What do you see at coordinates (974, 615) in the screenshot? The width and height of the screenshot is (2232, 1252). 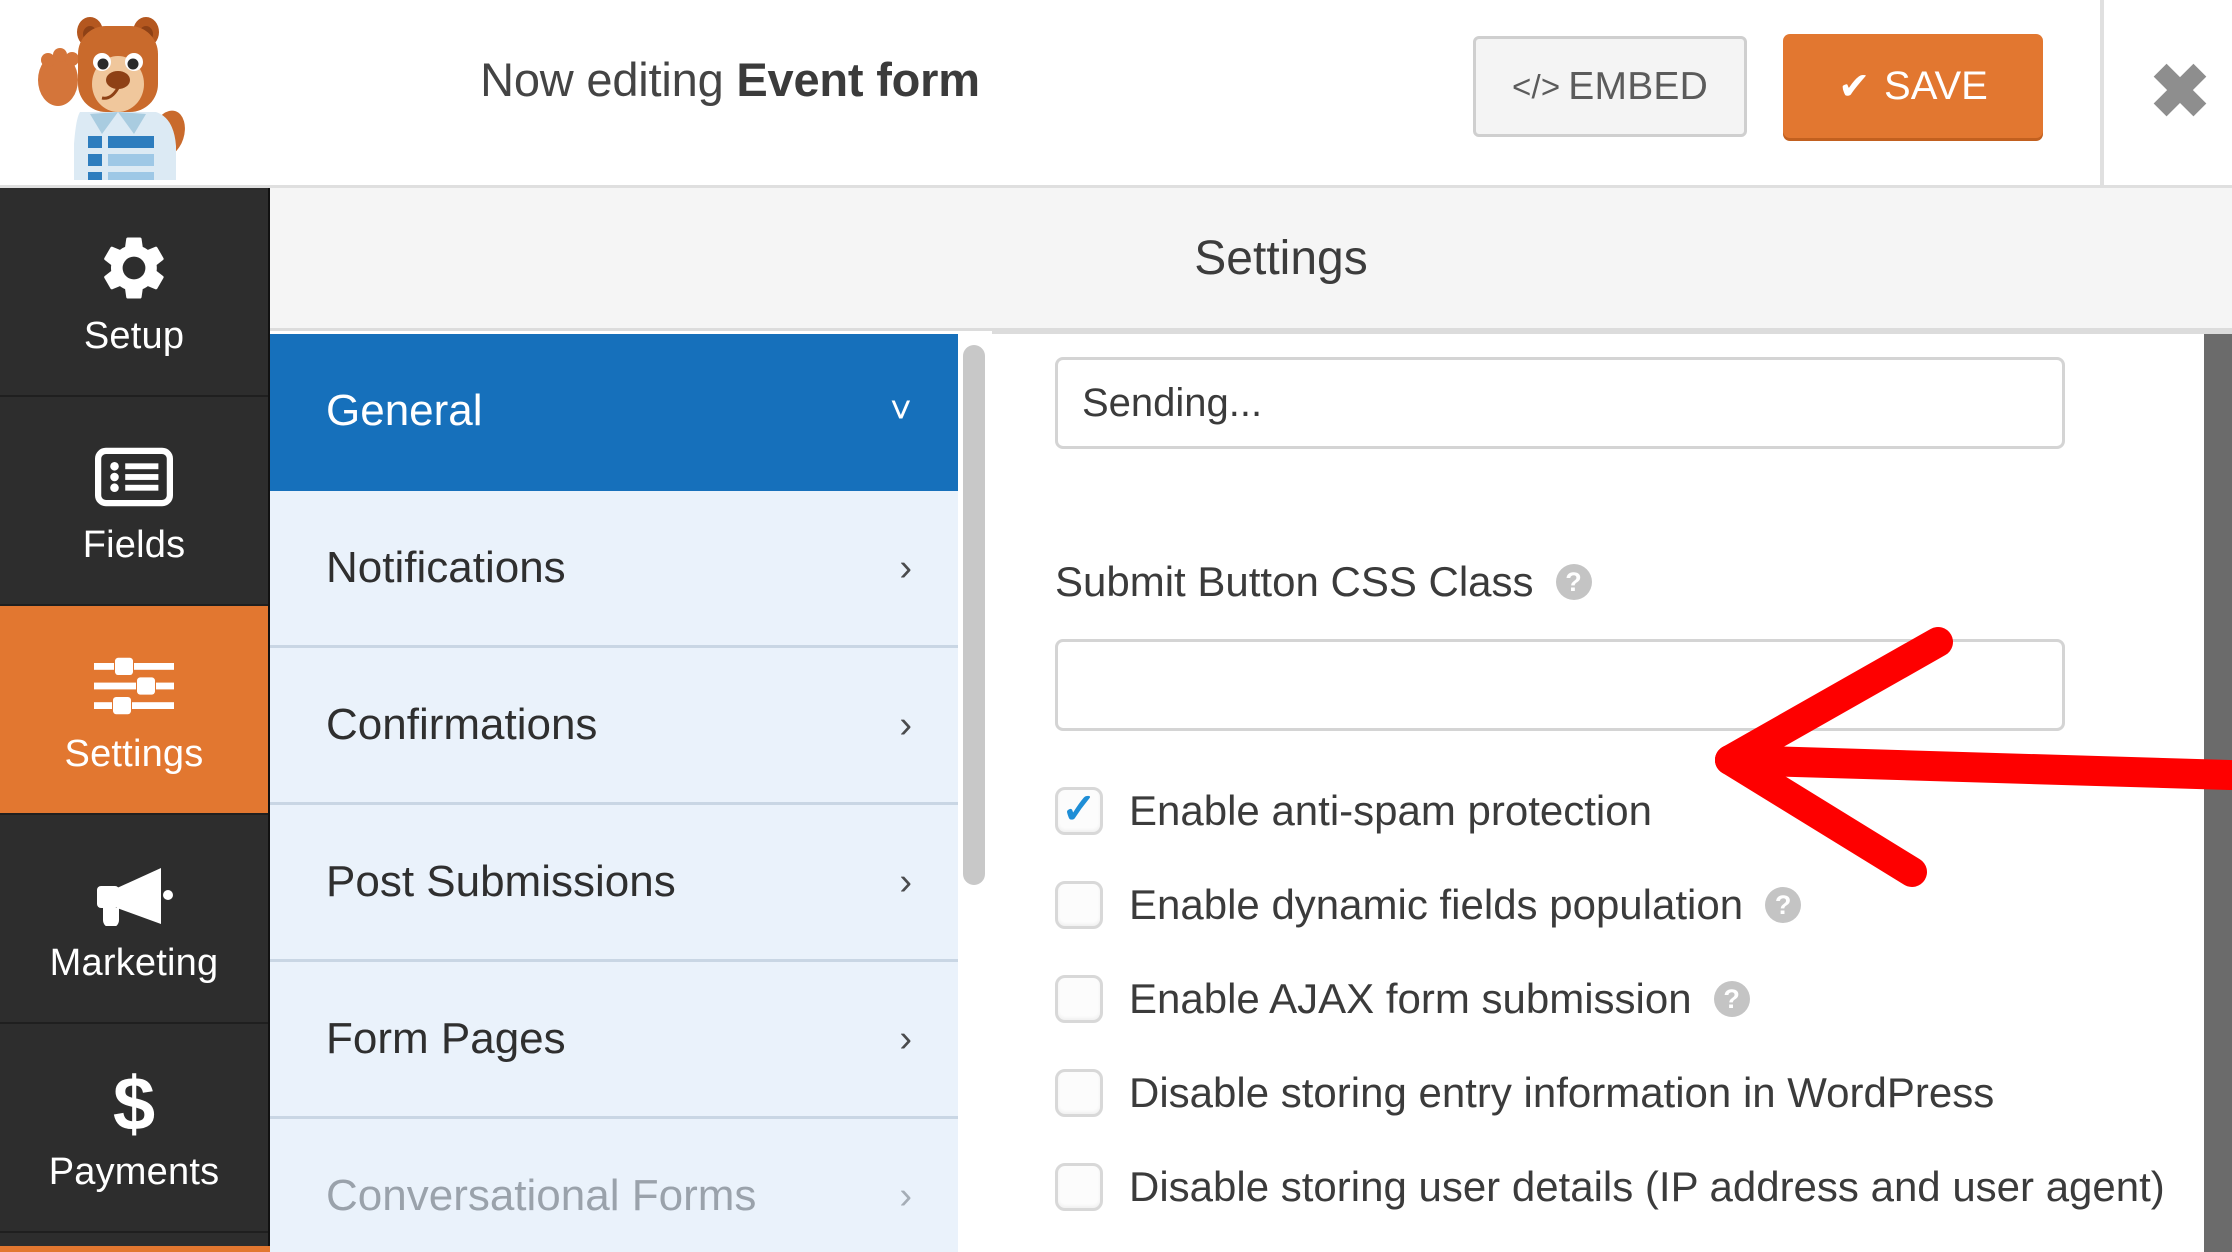 I see `settings-nav-scrollbar-thumb` at bounding box center [974, 615].